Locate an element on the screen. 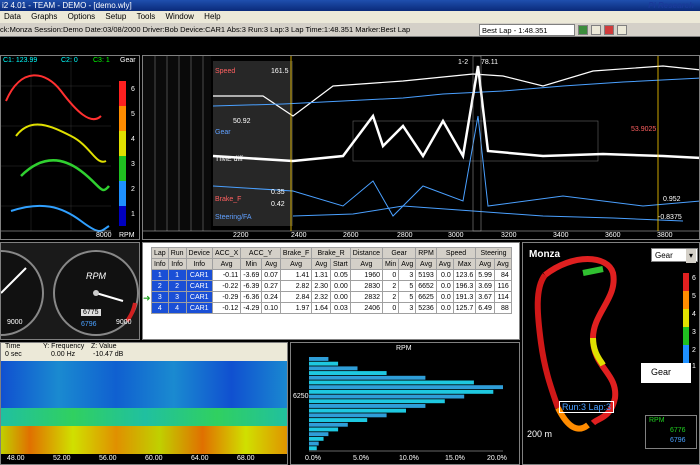 Image resolution: width=700 pixels, height=465 pixels. channel-label-timediff: TIME diff is located at coordinates (229, 159).